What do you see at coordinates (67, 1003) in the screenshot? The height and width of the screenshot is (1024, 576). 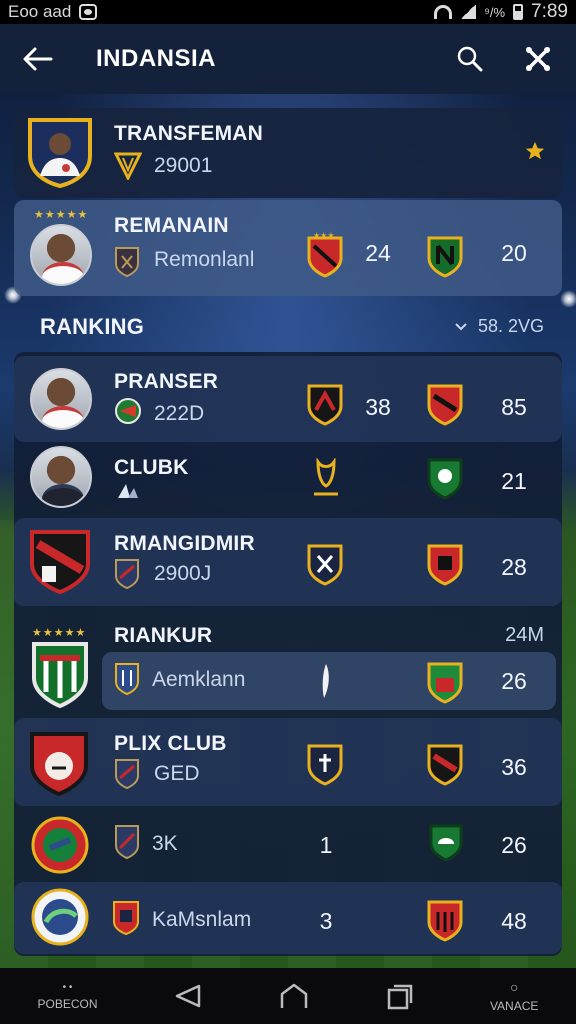 I see `nav-left-label: POBECON` at bounding box center [67, 1003].